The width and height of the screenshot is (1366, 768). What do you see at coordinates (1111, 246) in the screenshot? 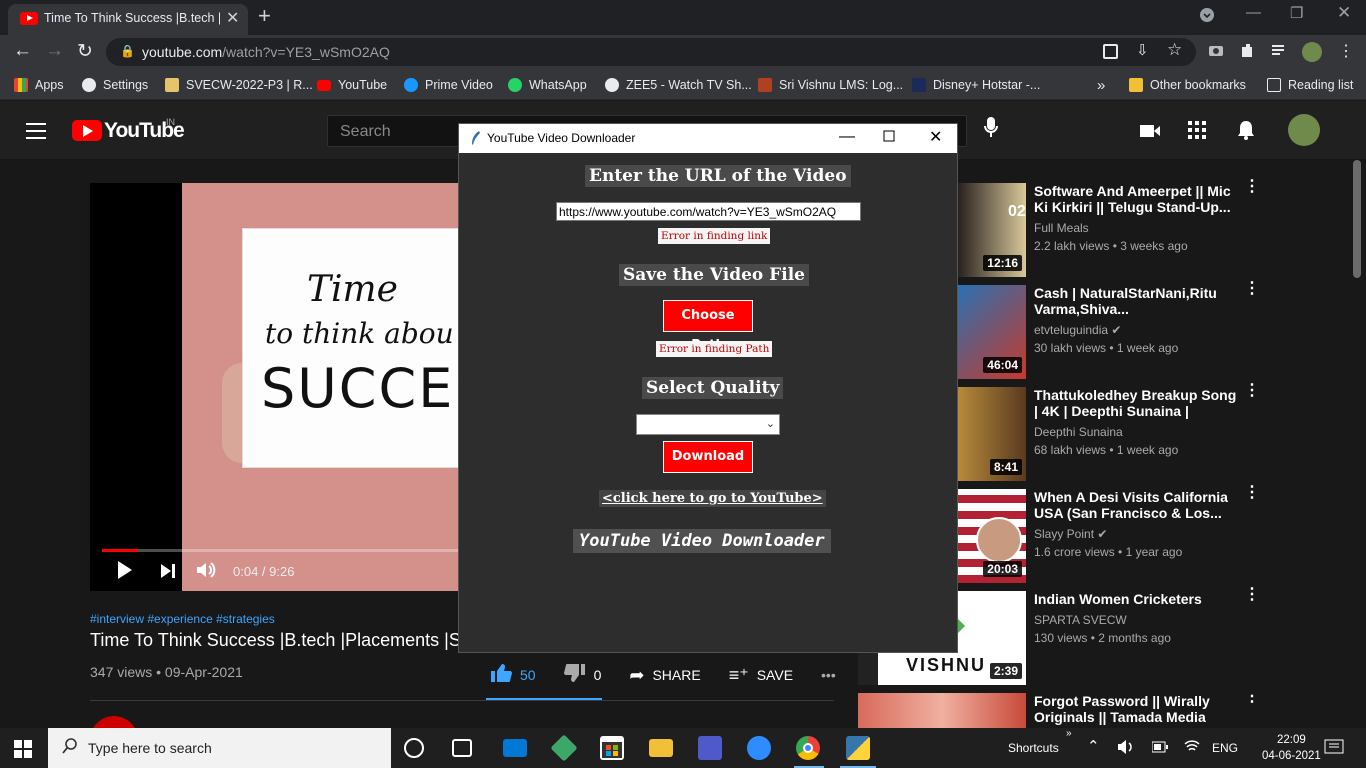
I see `rec-meta: 2.2 lakh views • 3 weeks ago` at bounding box center [1111, 246].